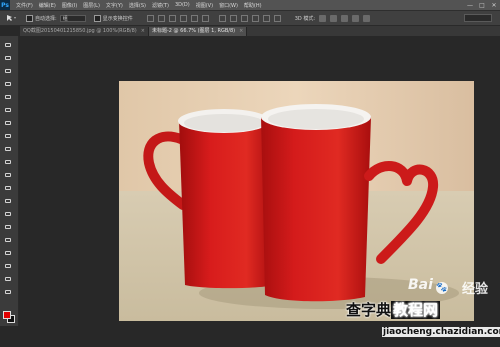 This screenshot has width=500, height=347. What do you see at coordinates (5, 5) in the screenshot?
I see `photoshop-logo: Ps` at bounding box center [5, 5].